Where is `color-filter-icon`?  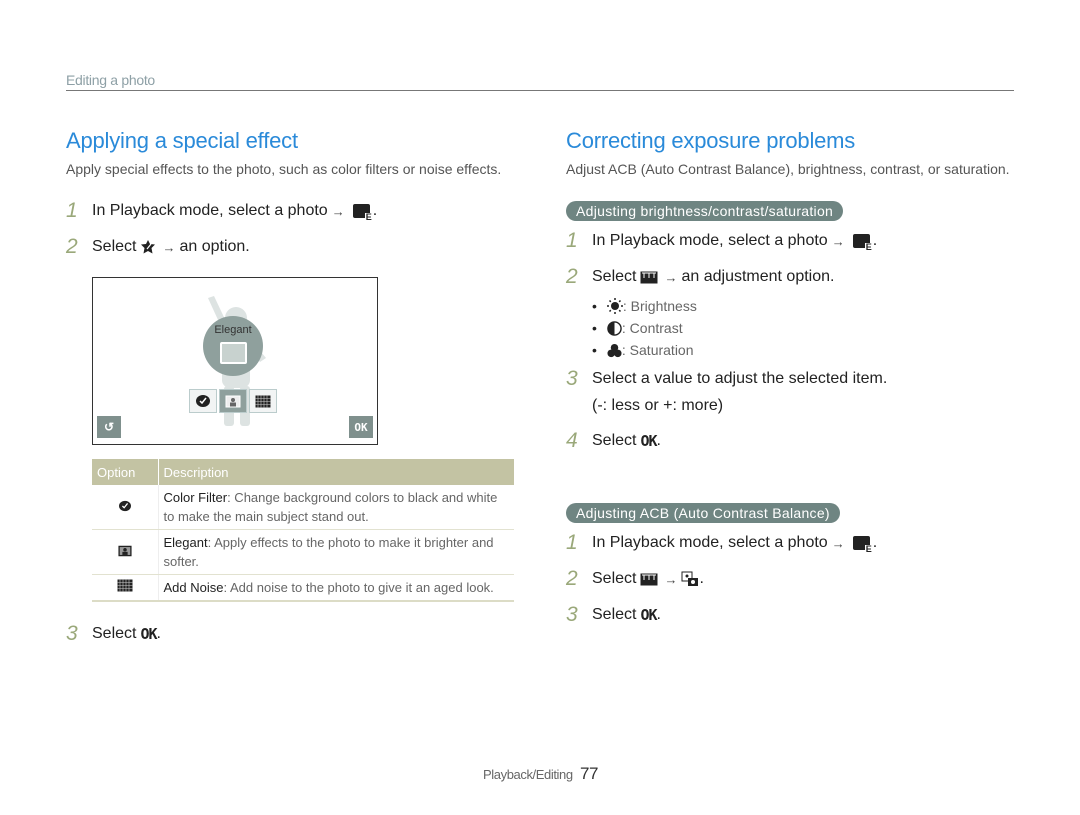
color-filter-icon is located at coordinates (203, 401).